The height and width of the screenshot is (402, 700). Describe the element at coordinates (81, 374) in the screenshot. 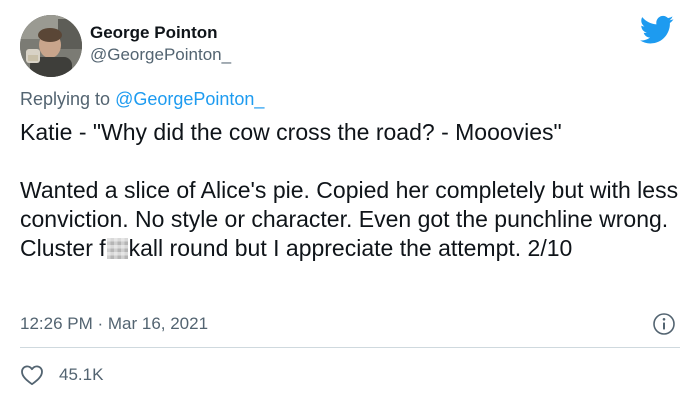

I see `like-count: 45.1K` at that location.